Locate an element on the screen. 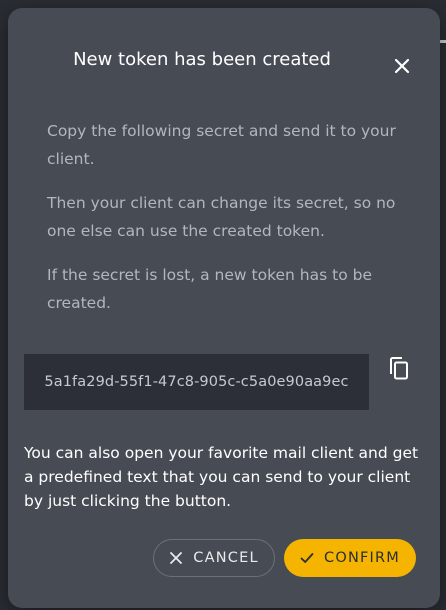 The height and width of the screenshot is (610, 446). copy-secret-button is located at coordinates (399, 369).